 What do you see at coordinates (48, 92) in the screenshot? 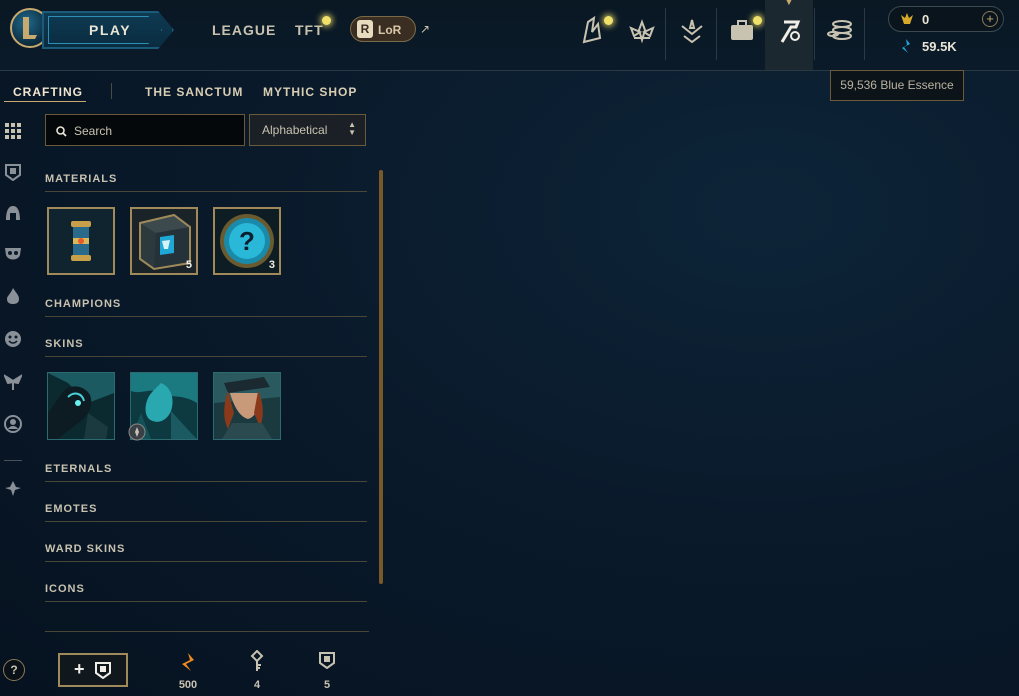
I see `tab-crafting: CRAFTING` at bounding box center [48, 92].